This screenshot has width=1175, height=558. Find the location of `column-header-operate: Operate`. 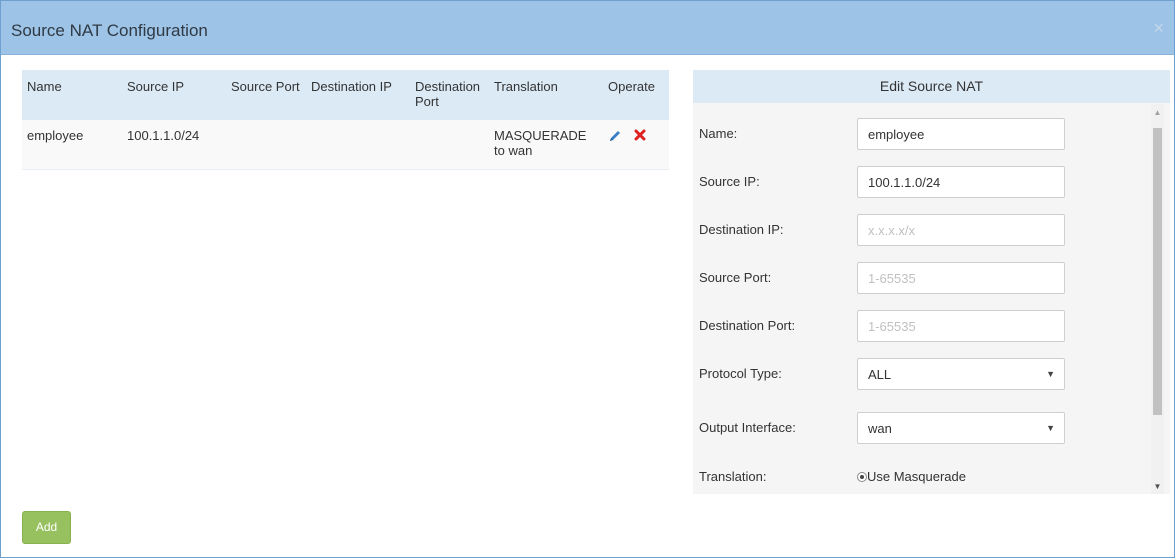

column-header-operate: Operate is located at coordinates (631, 86).